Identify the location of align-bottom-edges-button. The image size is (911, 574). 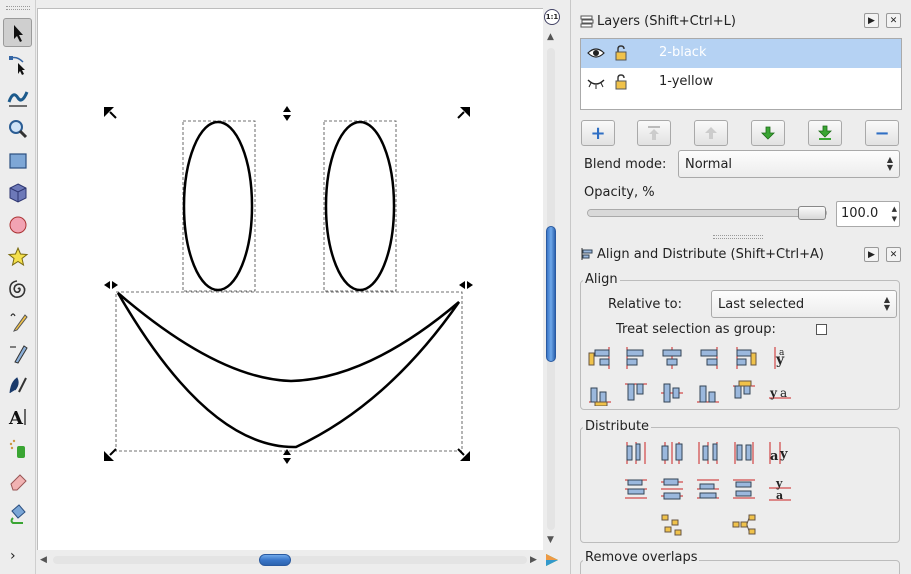
(708, 393).